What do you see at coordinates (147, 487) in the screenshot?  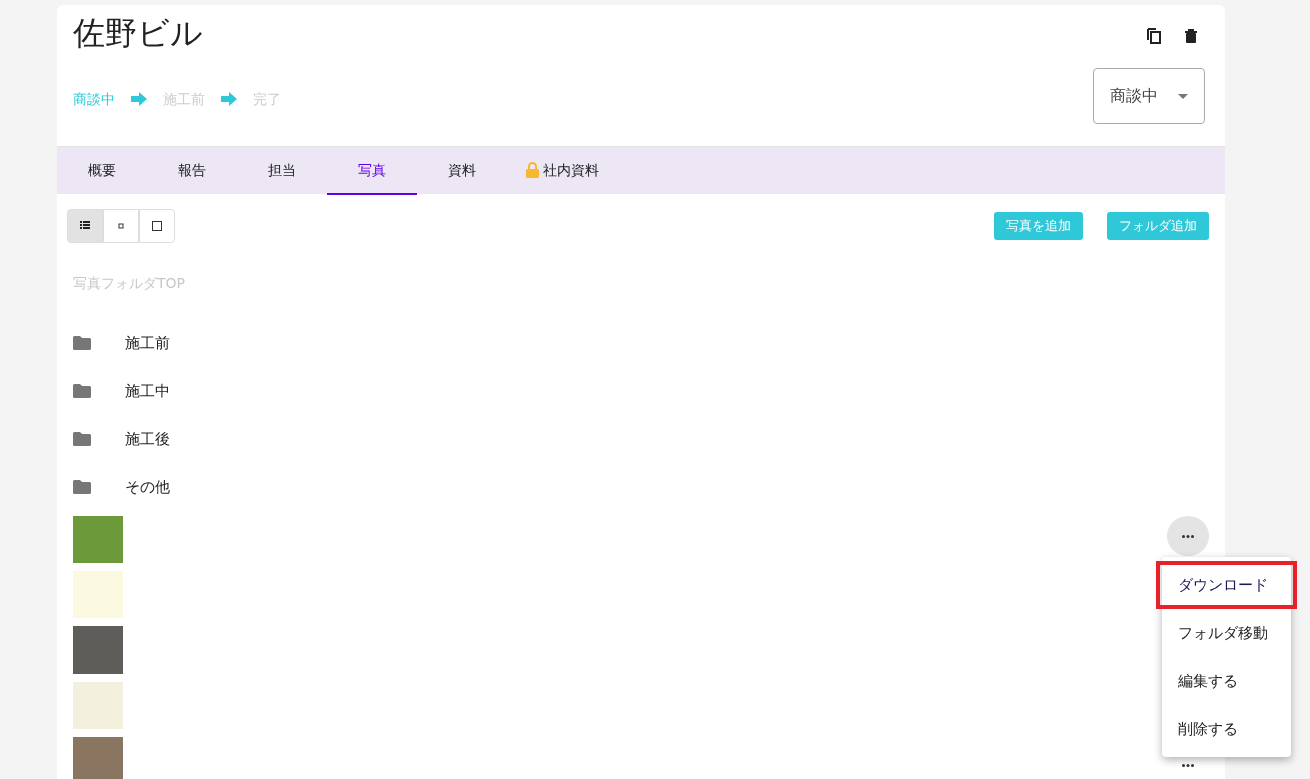 I see `folder-name: その他` at bounding box center [147, 487].